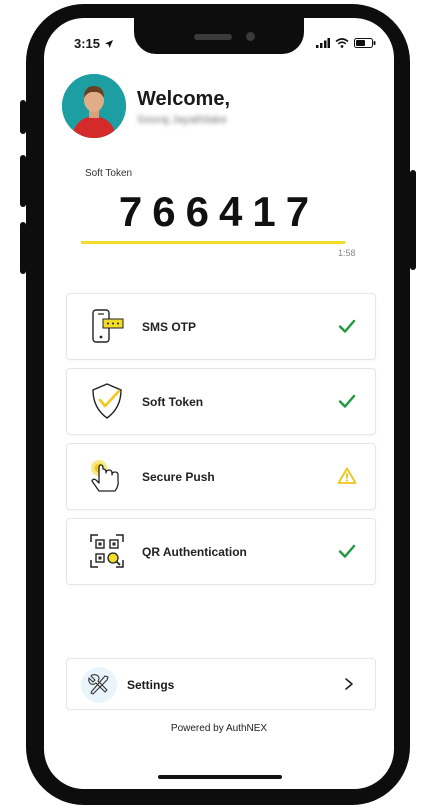  What do you see at coordinates (221, 684) in the screenshot?
I see `settings-button: Settings` at bounding box center [221, 684].